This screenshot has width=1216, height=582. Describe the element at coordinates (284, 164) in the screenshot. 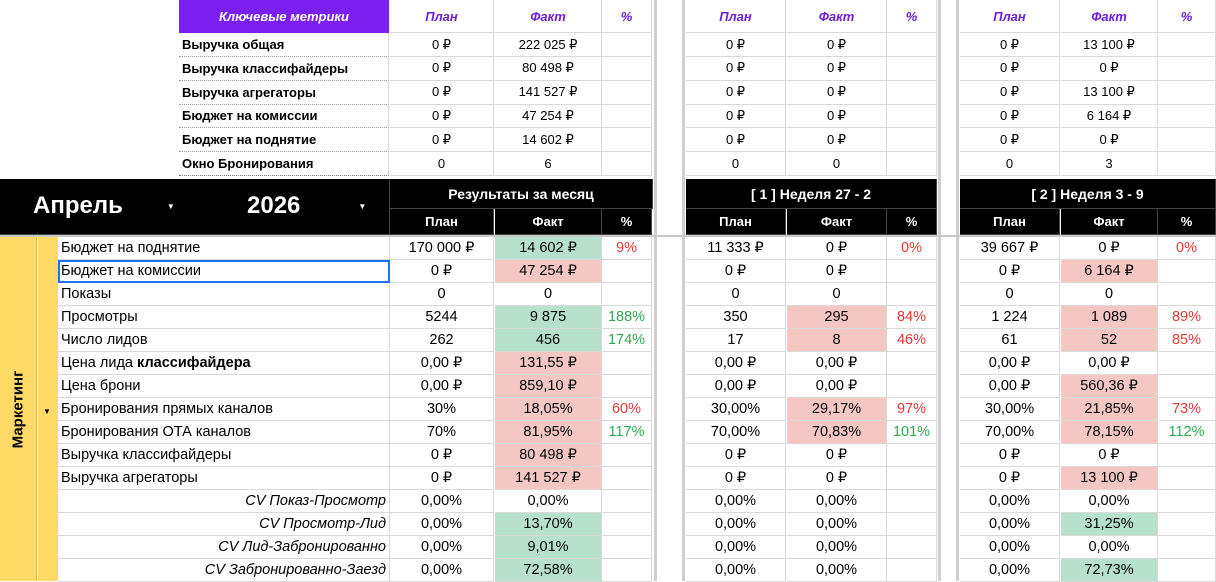

I see `key-metric-label: Окно Бронирования` at that location.